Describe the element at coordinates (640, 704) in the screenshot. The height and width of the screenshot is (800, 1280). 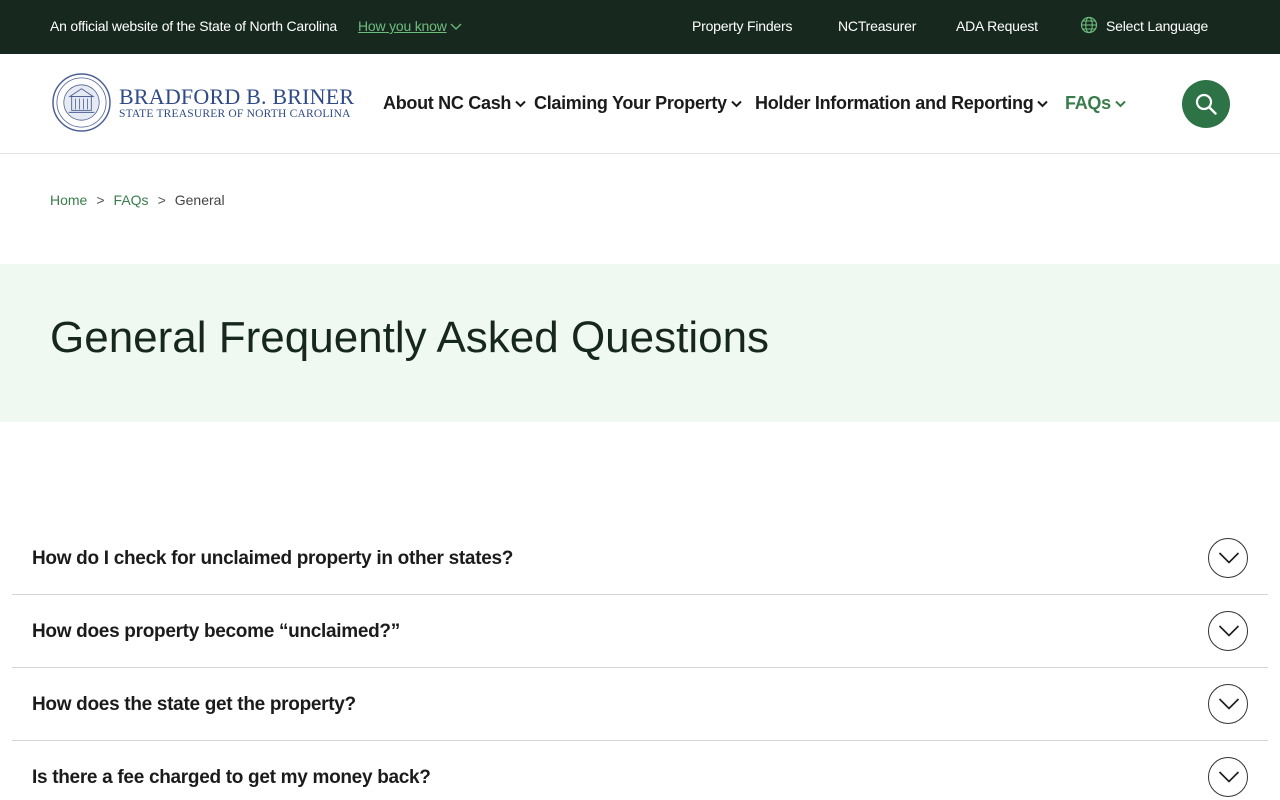
I see `faq-item: How does the state get the property?` at that location.